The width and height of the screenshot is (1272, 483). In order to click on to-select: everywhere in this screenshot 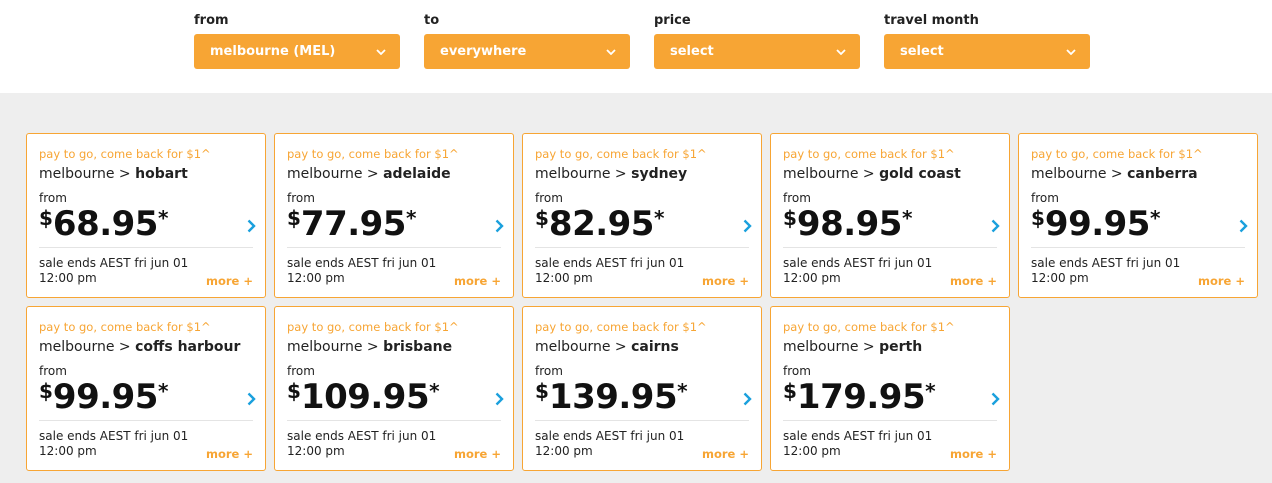, I will do `click(527, 51)`.